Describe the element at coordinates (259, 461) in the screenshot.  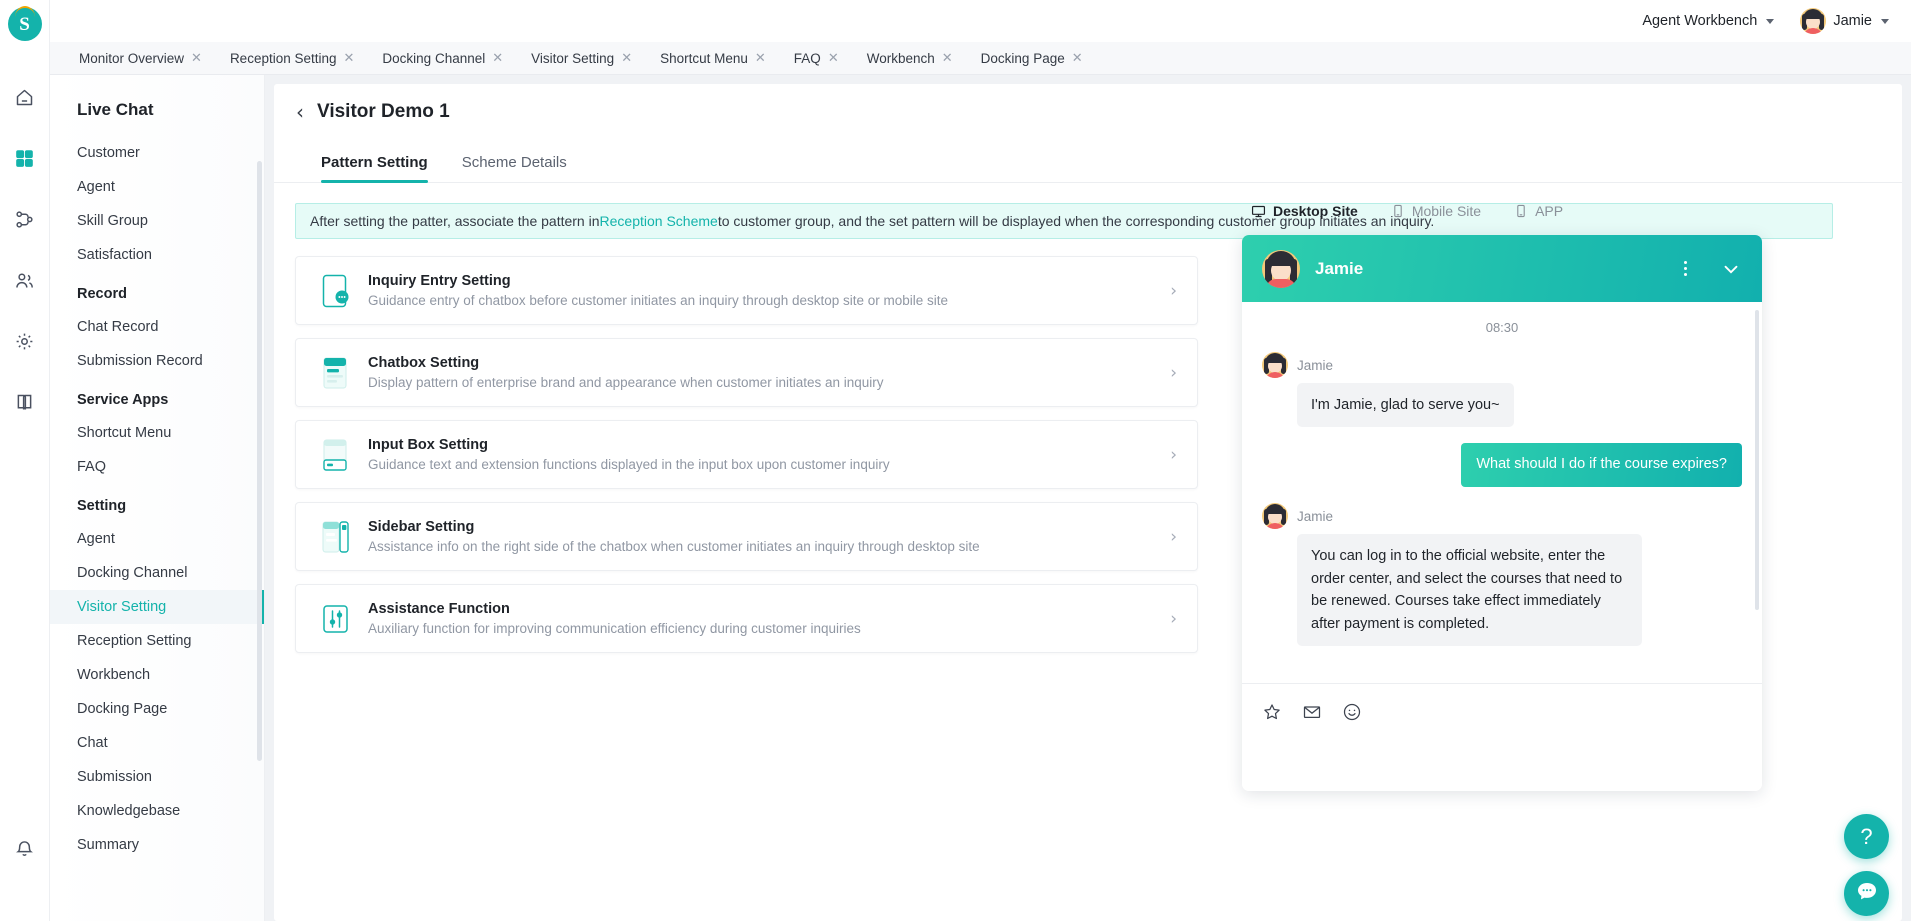
I see `sidebar-scrollbar` at that location.